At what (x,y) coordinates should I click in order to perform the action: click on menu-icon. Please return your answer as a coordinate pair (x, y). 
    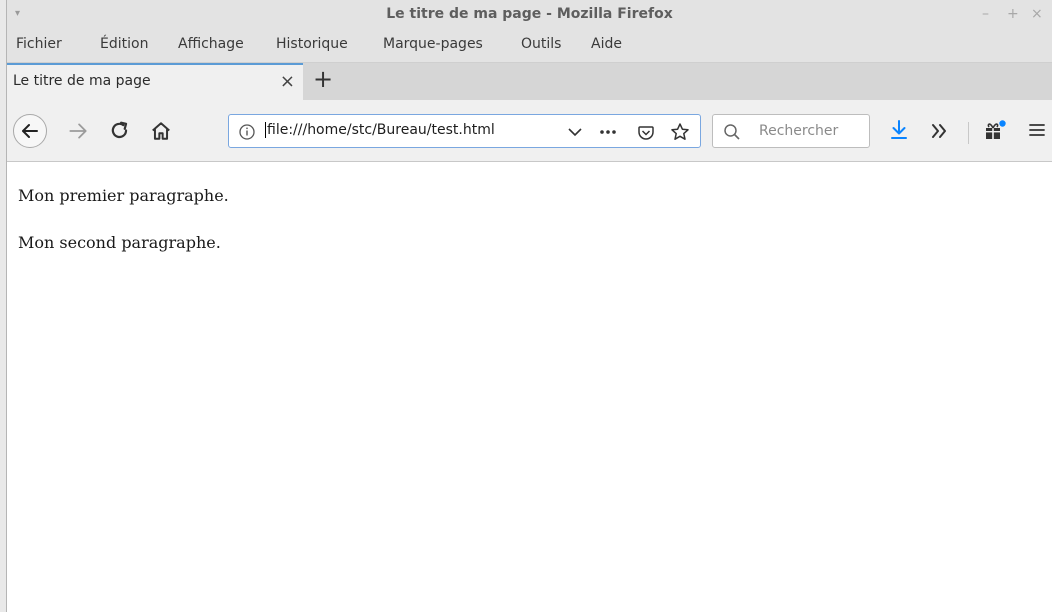
    Looking at the image, I should click on (1037, 130).